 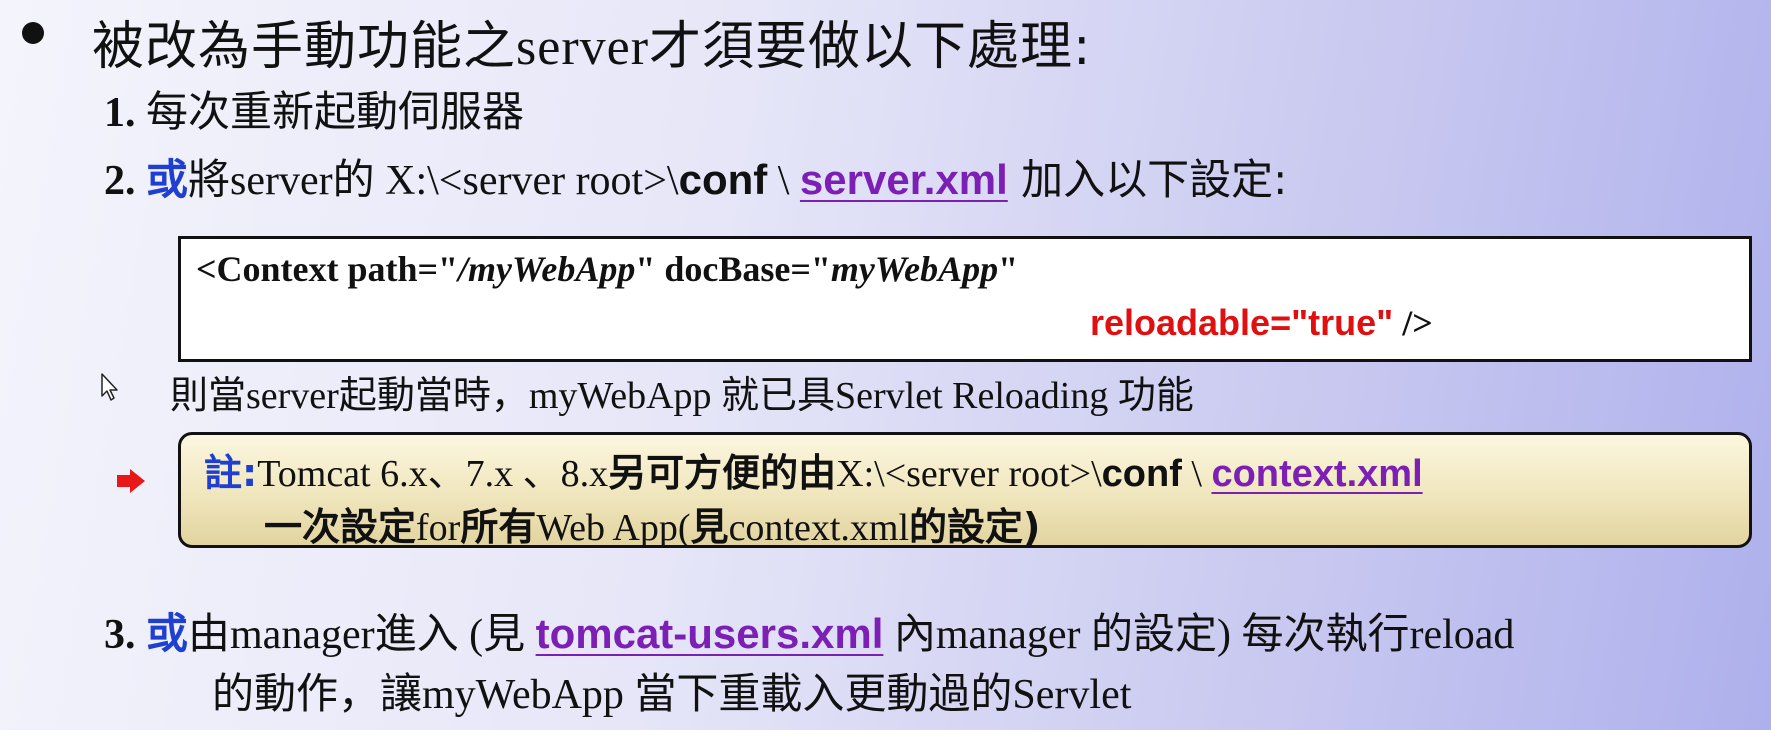 I want to click on item-text: 每次重新起動伺服器, so click(x=335, y=111).